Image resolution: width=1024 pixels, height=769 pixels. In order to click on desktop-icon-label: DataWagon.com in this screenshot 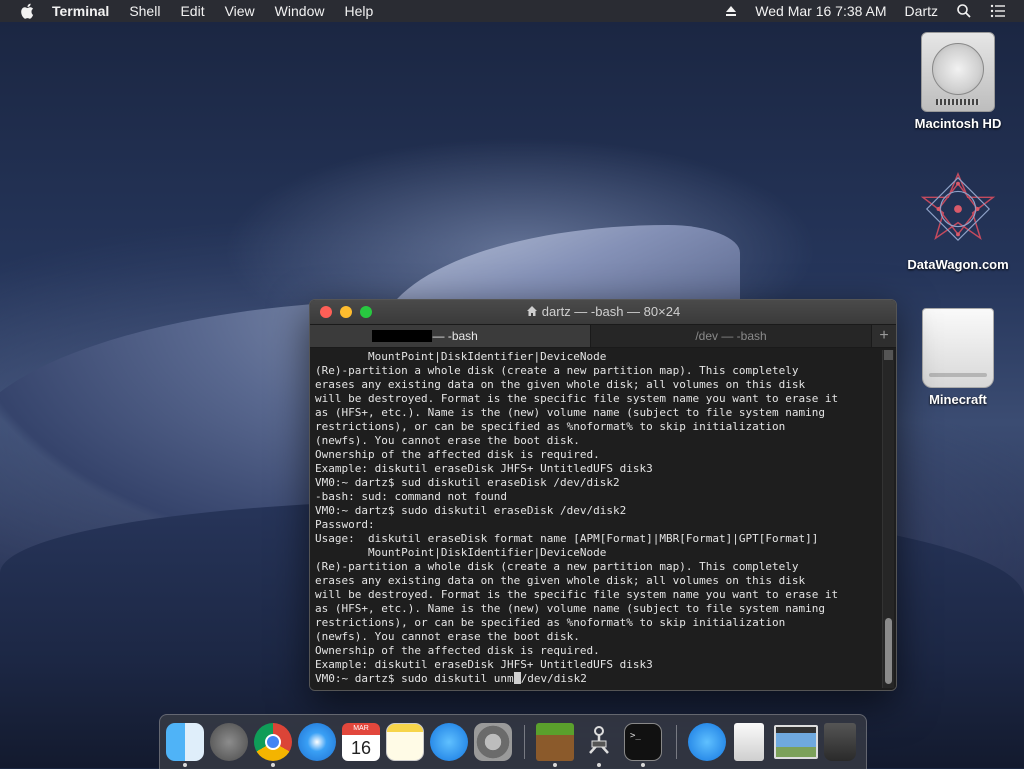, I will do `click(958, 264)`.